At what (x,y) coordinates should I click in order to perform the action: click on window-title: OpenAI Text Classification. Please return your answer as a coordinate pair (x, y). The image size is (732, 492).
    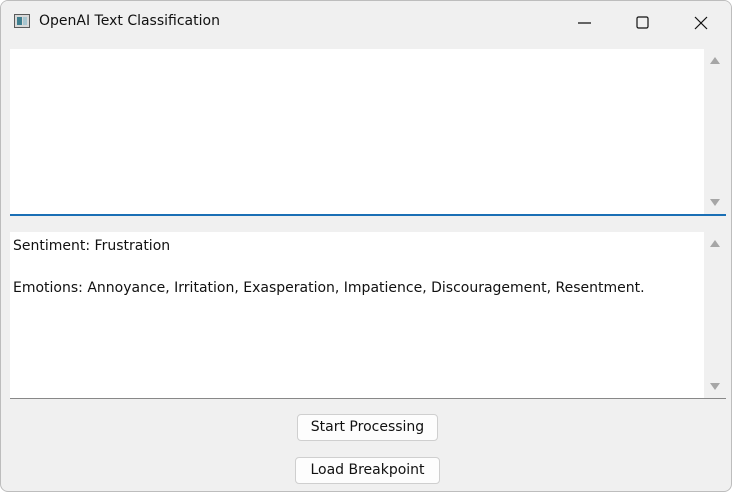
    Looking at the image, I should click on (129, 21).